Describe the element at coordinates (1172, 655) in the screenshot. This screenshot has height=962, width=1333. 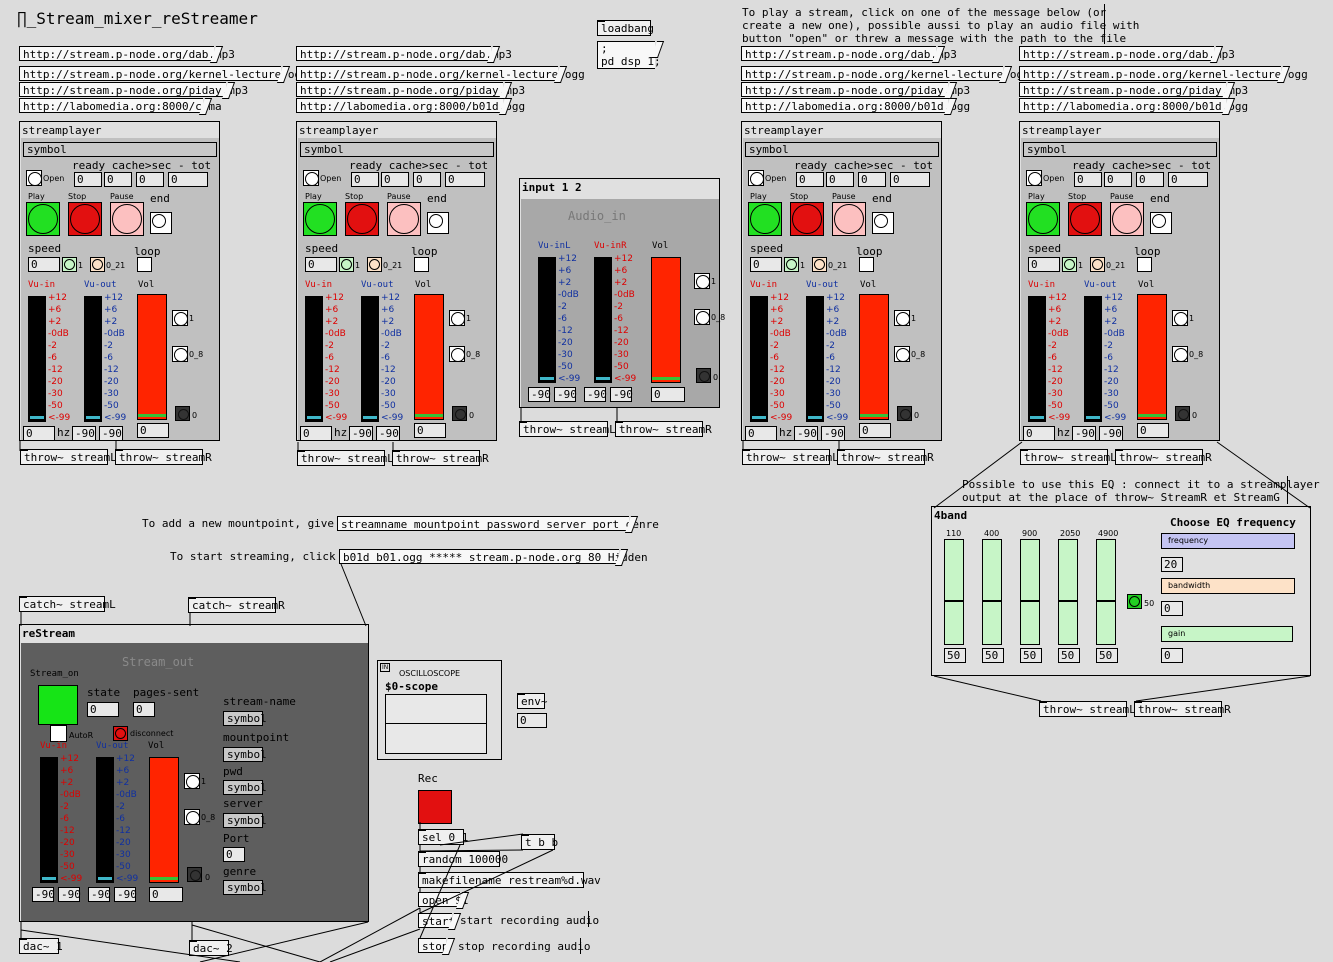
I see `gain-number: 0` at that location.